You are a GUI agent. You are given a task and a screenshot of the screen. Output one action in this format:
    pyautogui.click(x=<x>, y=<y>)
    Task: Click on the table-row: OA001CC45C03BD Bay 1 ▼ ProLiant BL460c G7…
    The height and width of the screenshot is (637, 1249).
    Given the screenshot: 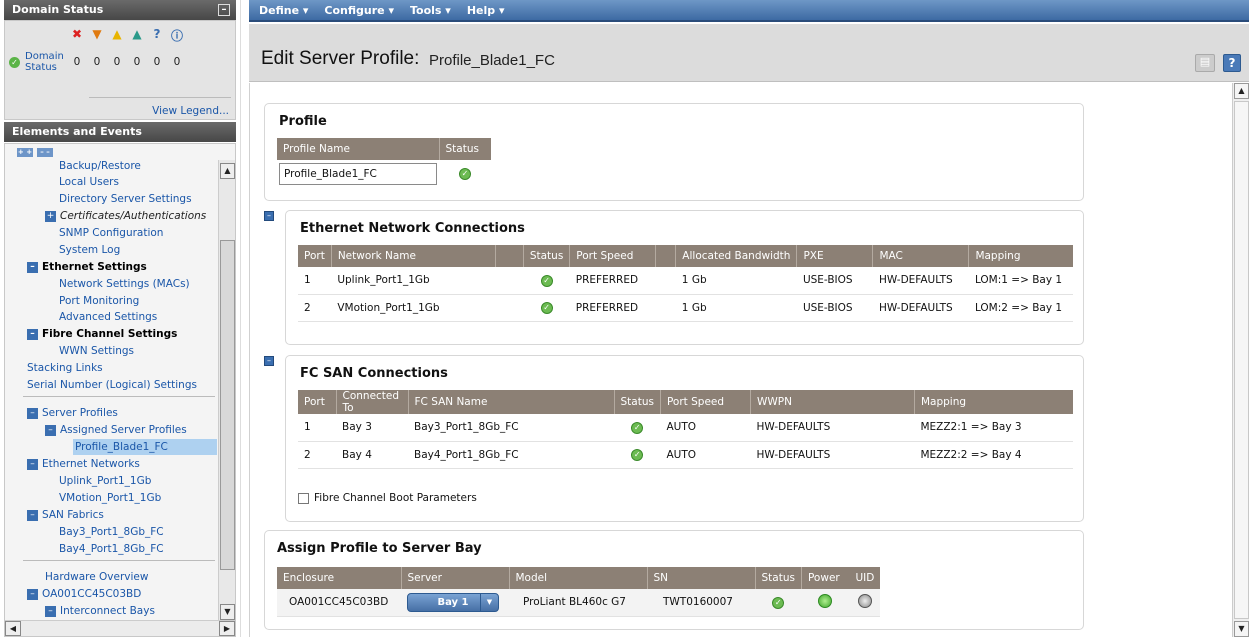 What is the action you would take?
    pyautogui.click(x=579, y=603)
    